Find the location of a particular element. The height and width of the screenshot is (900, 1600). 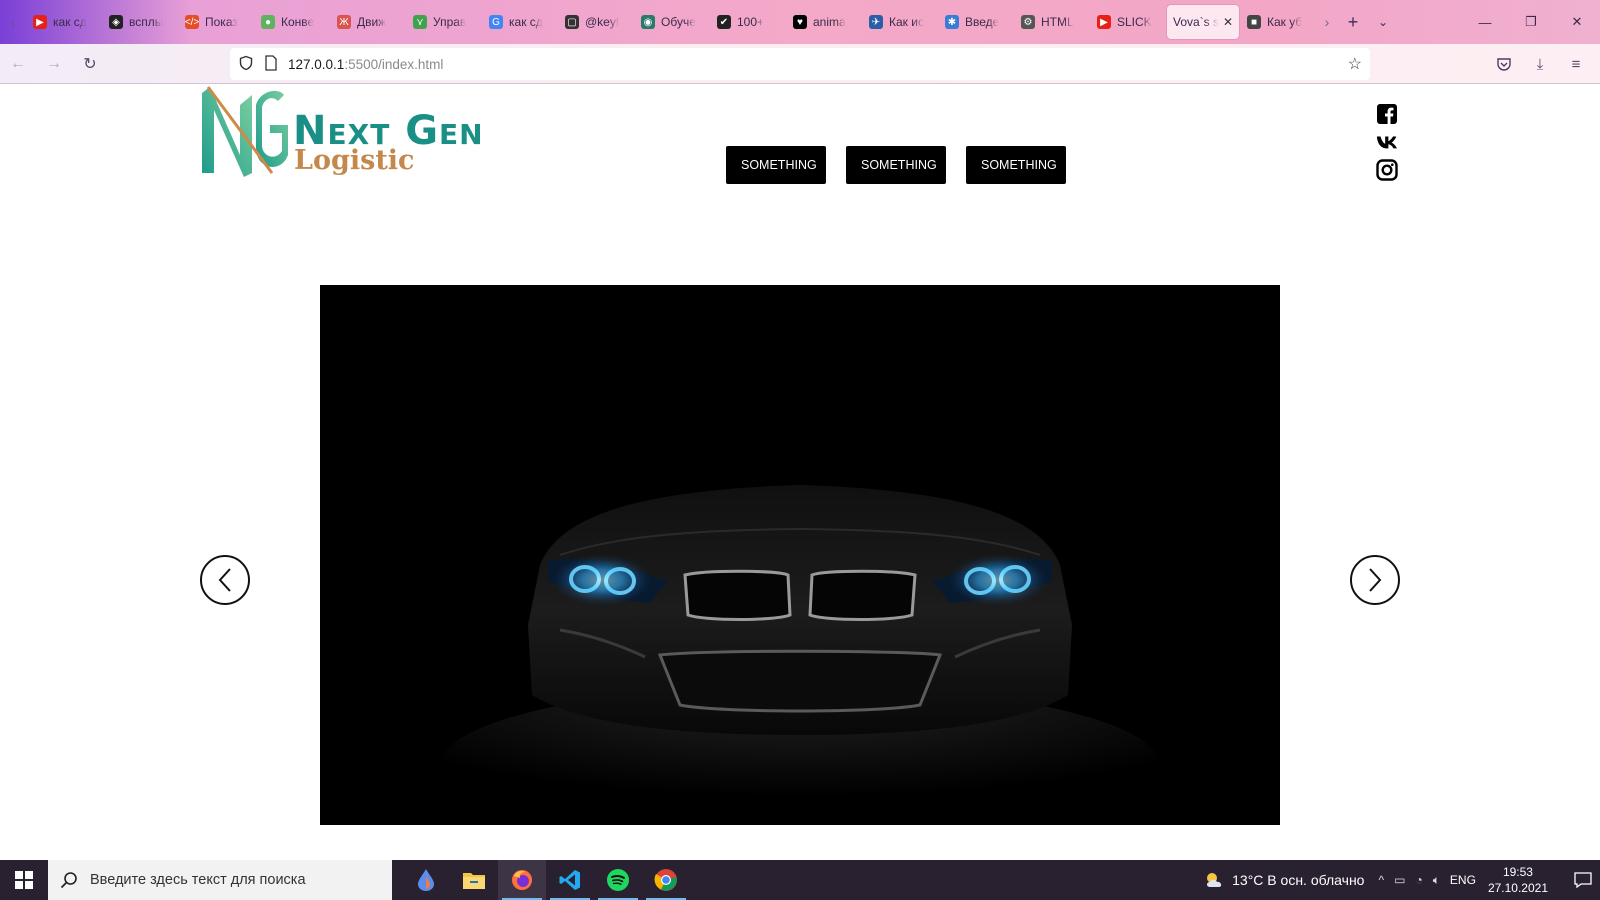

tab-label: Vova`s s is located at coordinates (1196, 22).